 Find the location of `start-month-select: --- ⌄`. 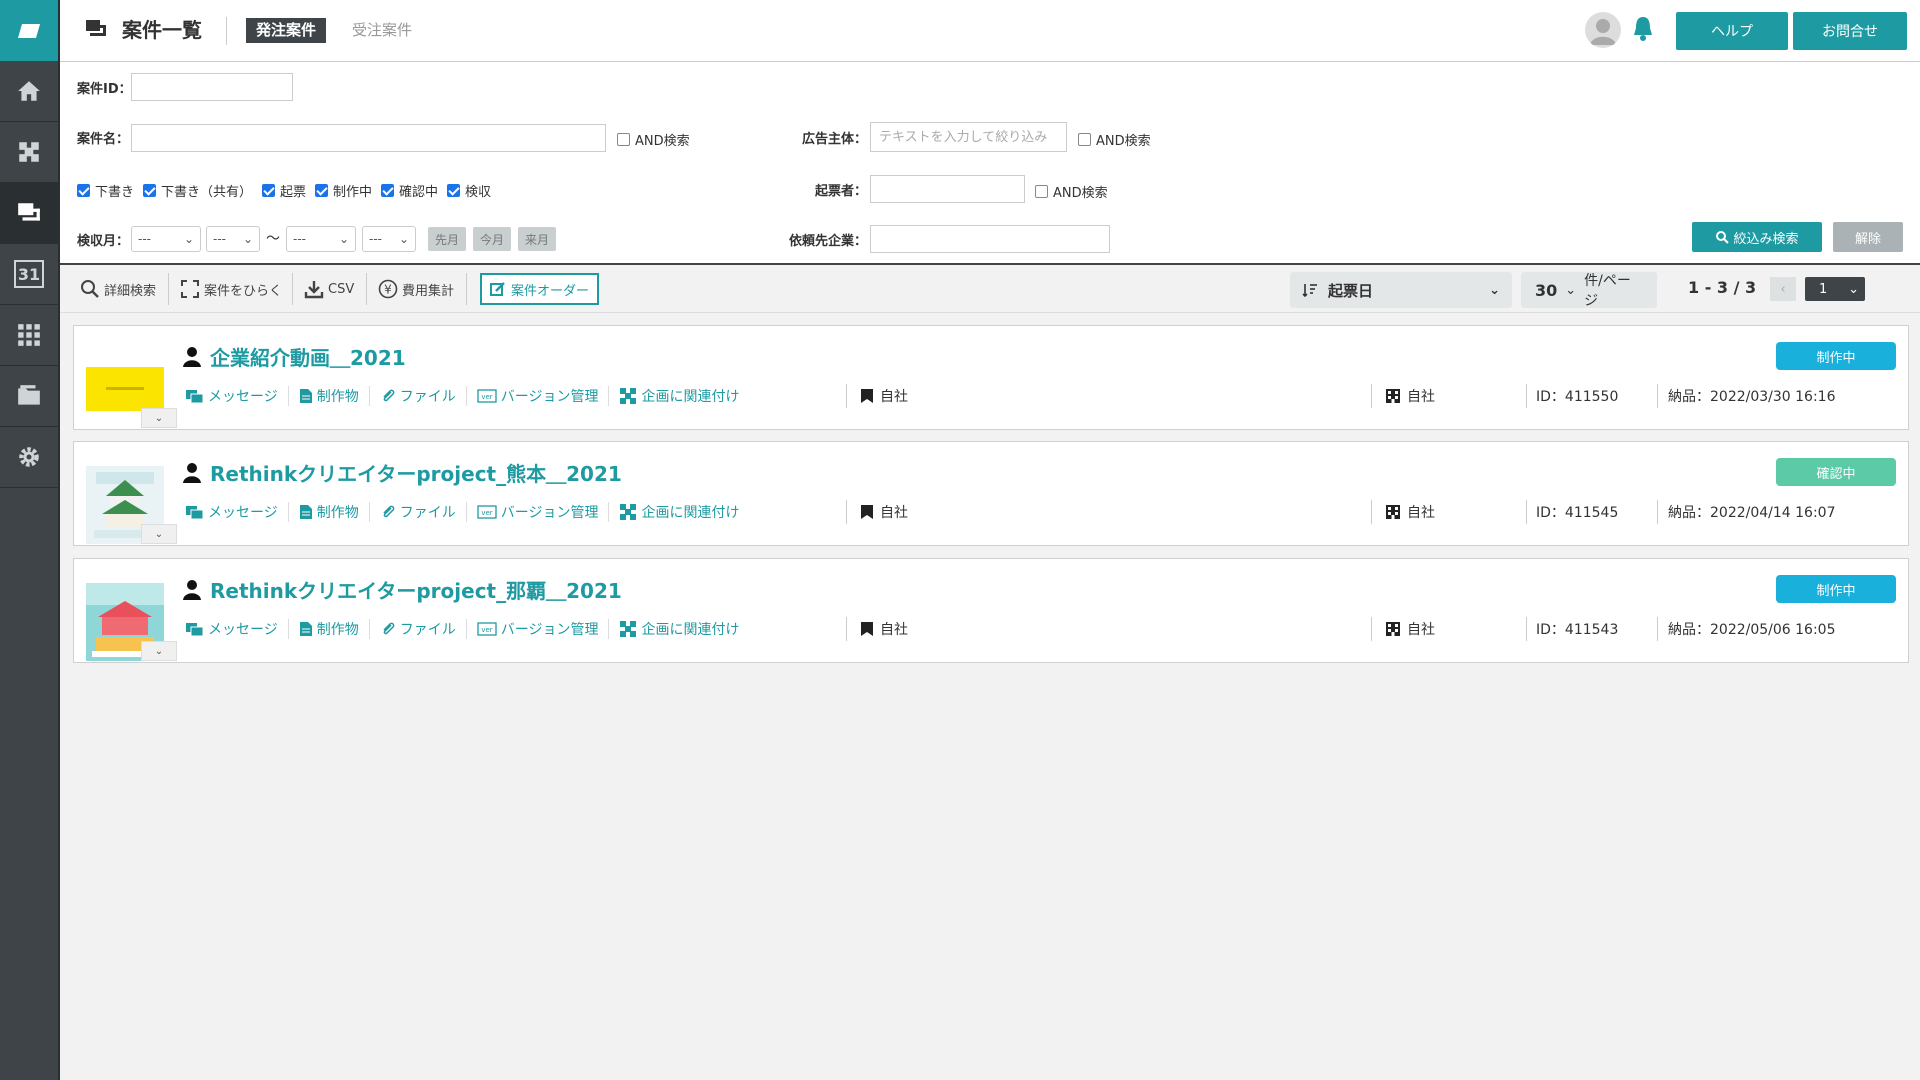

start-month-select: --- ⌄ is located at coordinates (233, 239).